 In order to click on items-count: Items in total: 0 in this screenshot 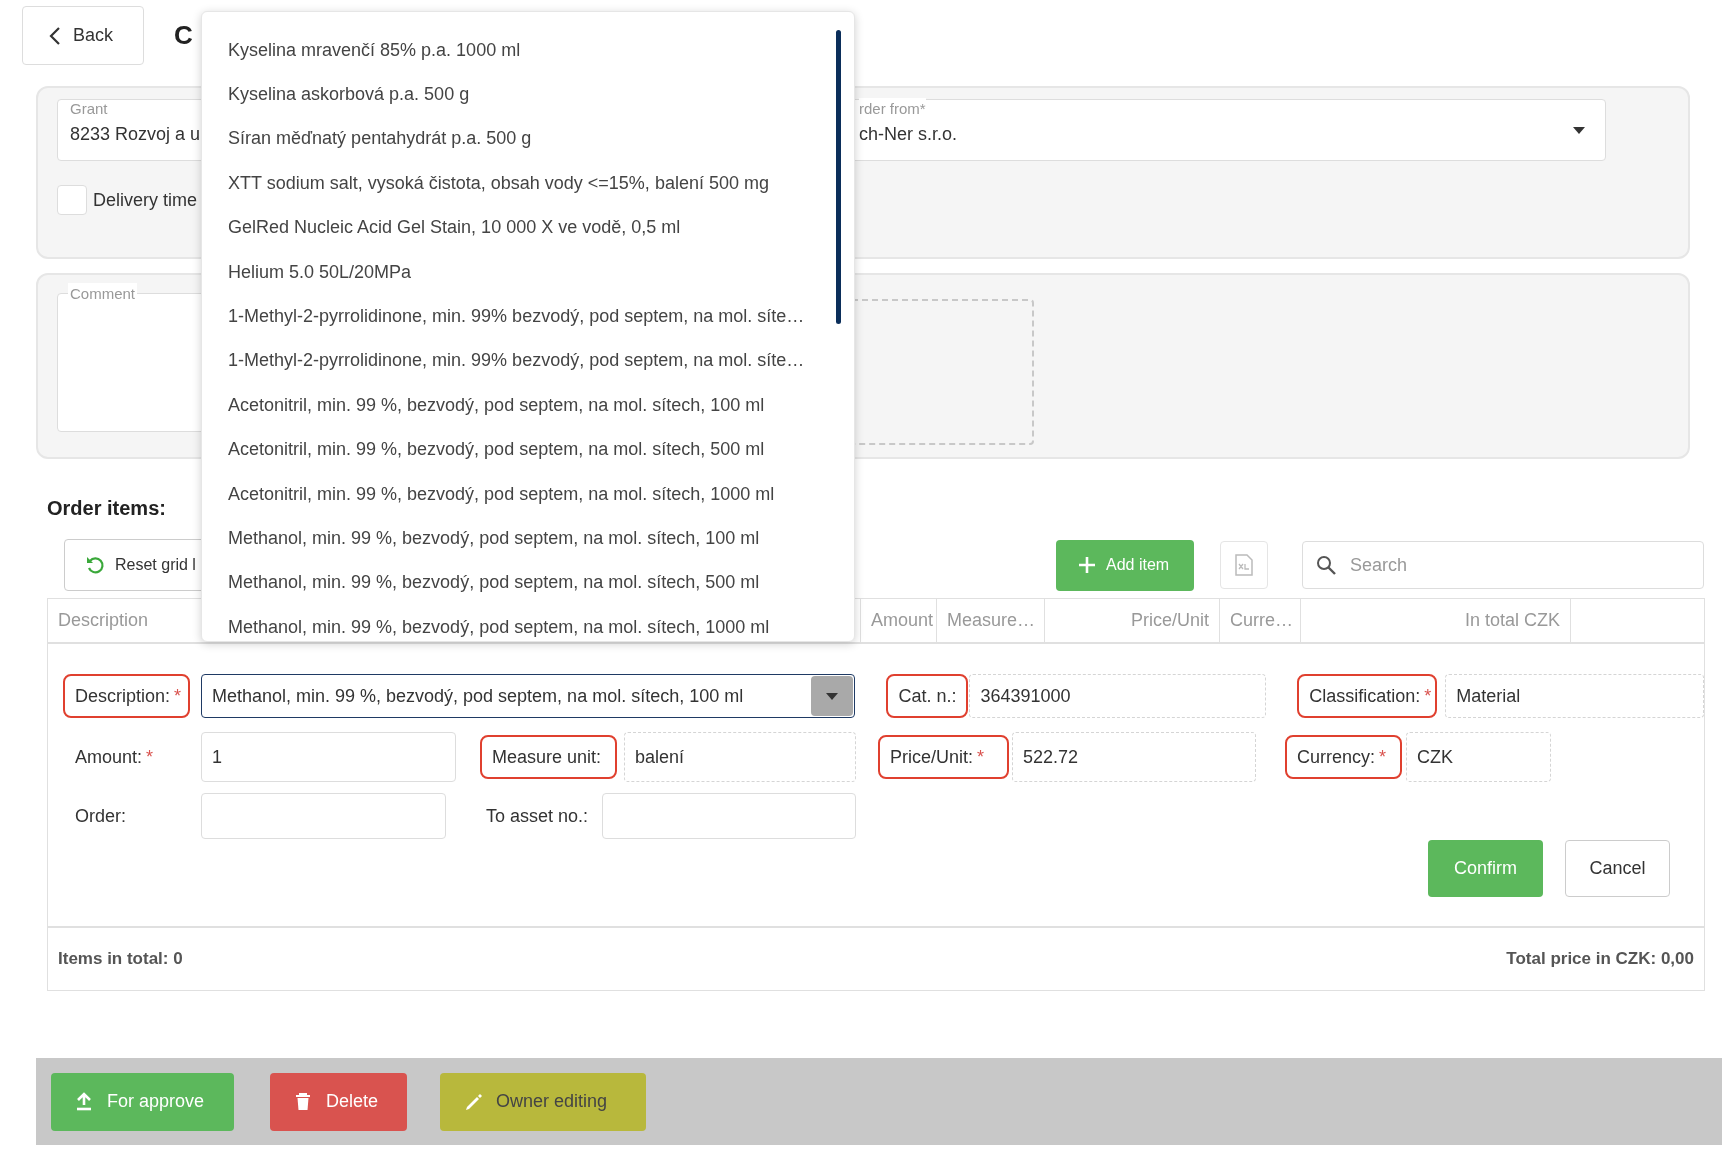, I will do `click(120, 959)`.